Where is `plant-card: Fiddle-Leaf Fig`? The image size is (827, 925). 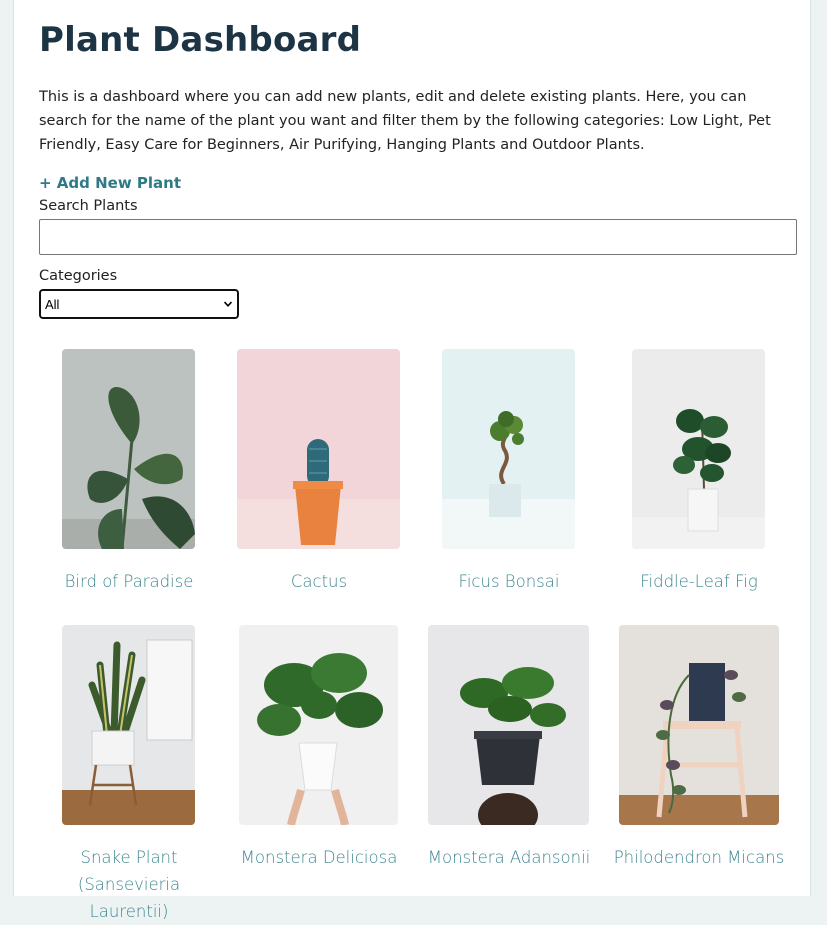
plant-card: Fiddle-Leaf Fig is located at coordinates (699, 479).